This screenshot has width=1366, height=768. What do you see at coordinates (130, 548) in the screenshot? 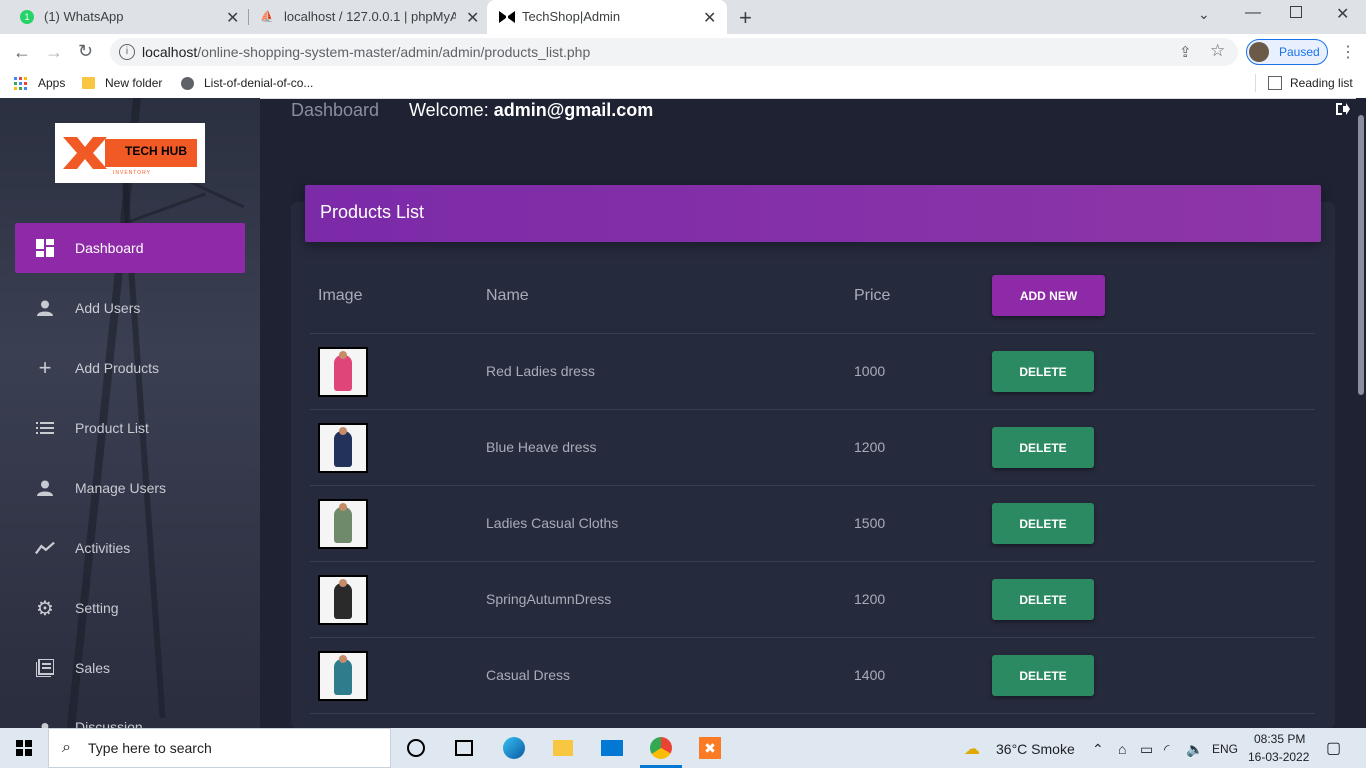
I see `sidebar-item-activities: Activities` at bounding box center [130, 548].